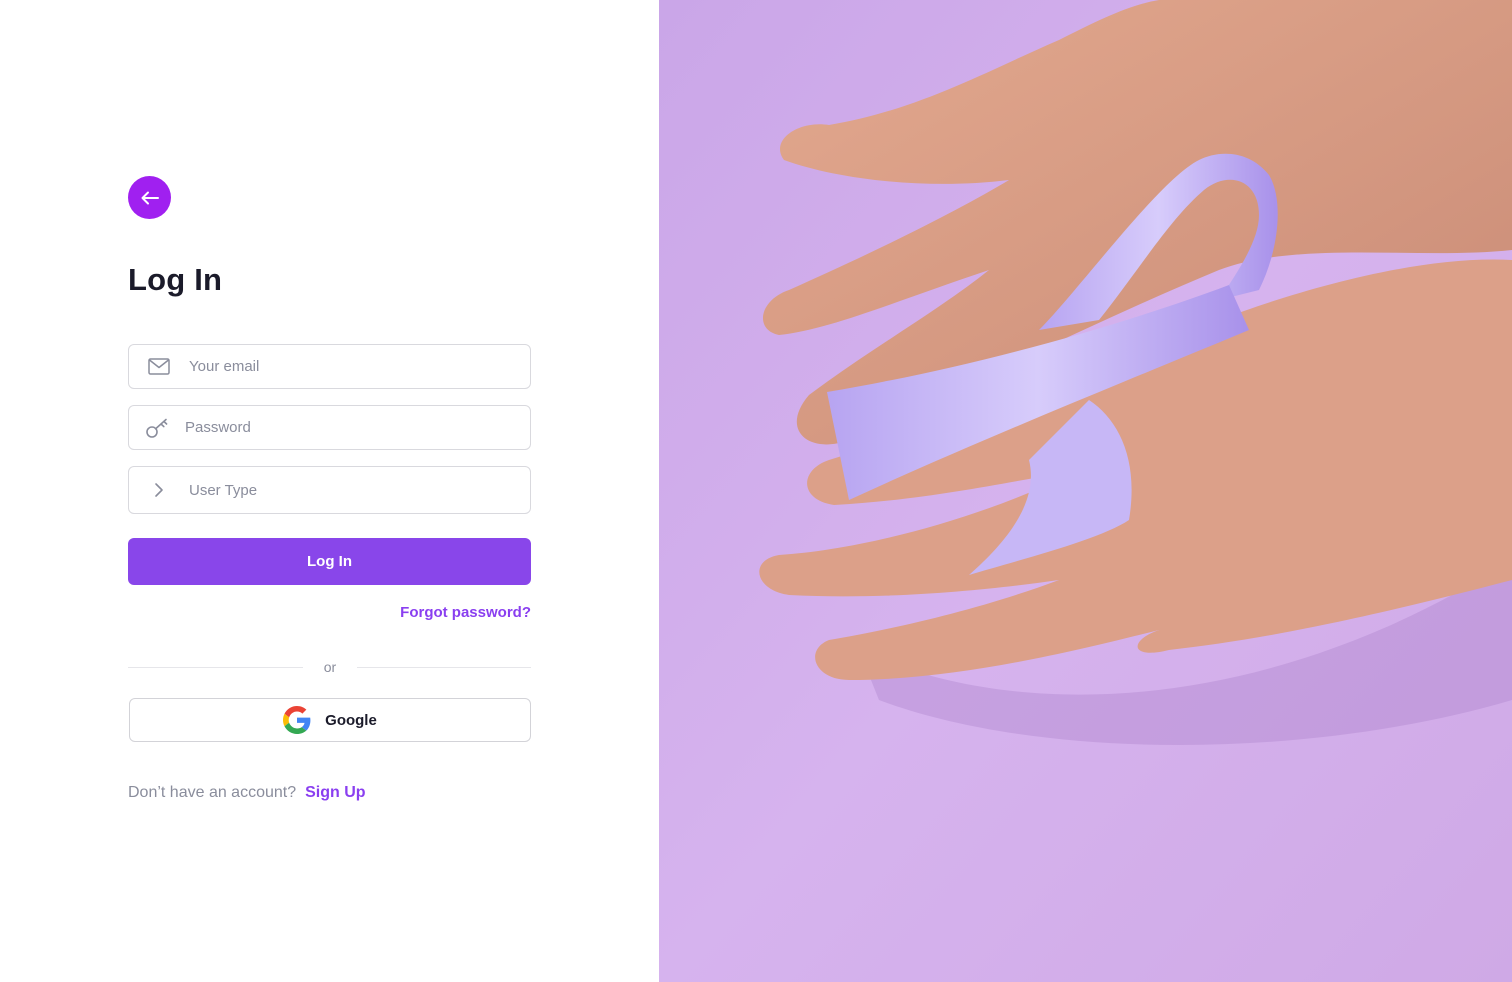 The image size is (1512, 982). I want to click on email-field, so click(329, 366).